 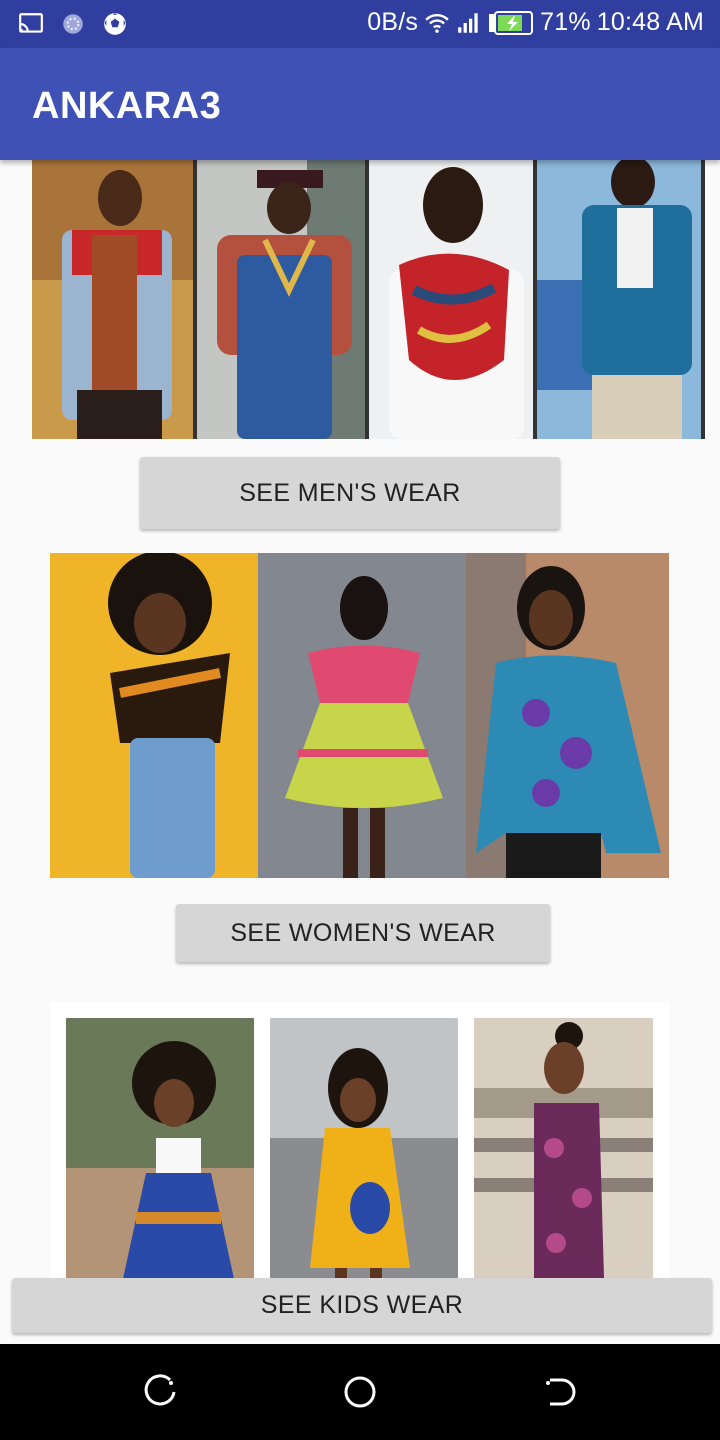 I want to click on recents-icon, so click(x=160, y=1392).